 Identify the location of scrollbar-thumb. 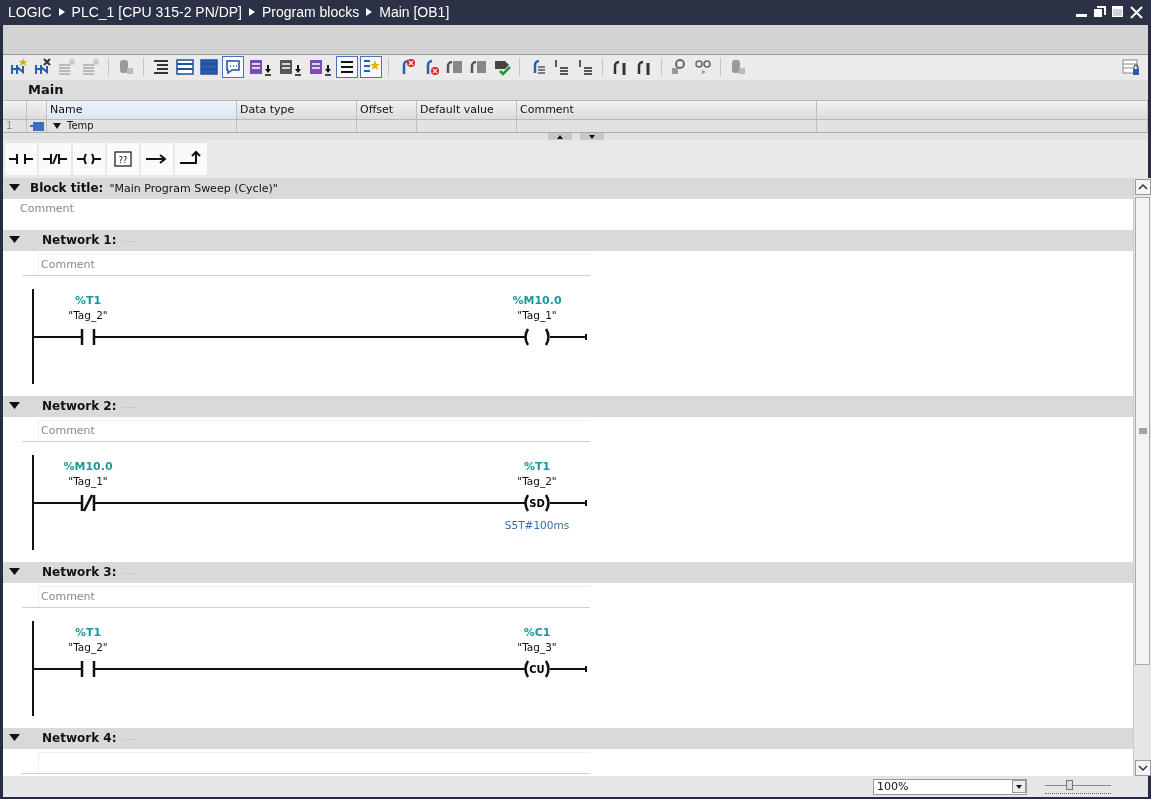
(1142, 430).